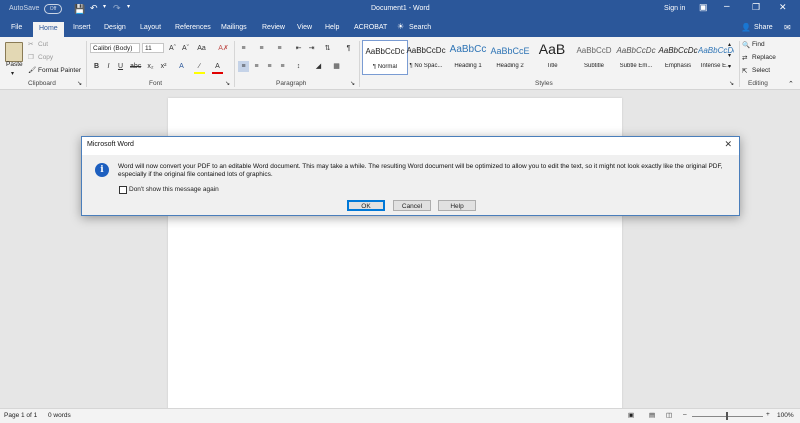 The image size is (800, 423). Describe the element at coordinates (744, 71) in the screenshot. I see `select-icon: ⇱` at that location.